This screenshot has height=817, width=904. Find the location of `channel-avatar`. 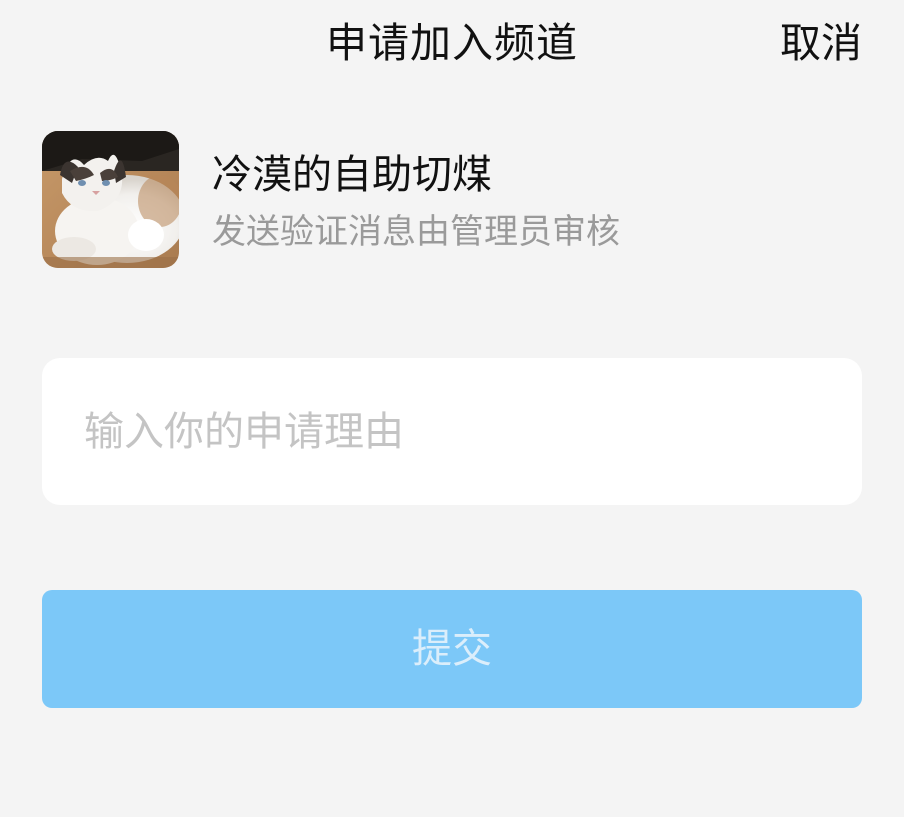

channel-avatar is located at coordinates (110, 199).